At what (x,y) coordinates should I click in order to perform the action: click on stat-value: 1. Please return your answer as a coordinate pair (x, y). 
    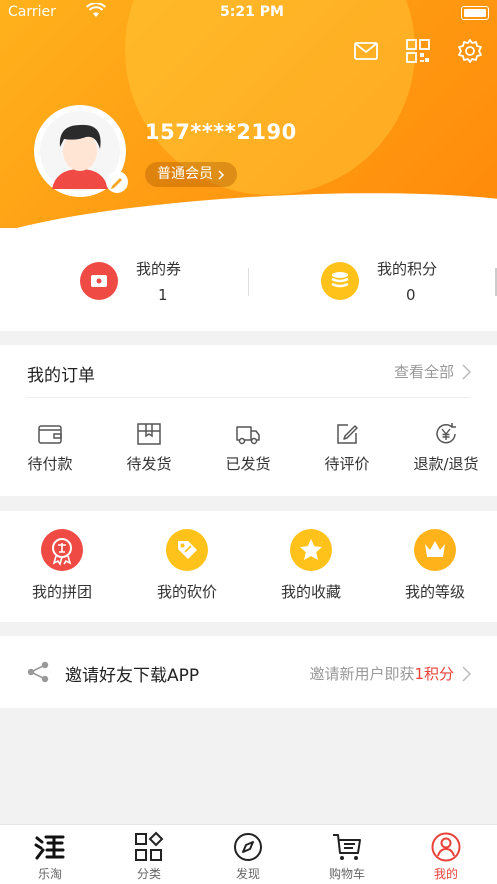
    Looking at the image, I should click on (163, 295).